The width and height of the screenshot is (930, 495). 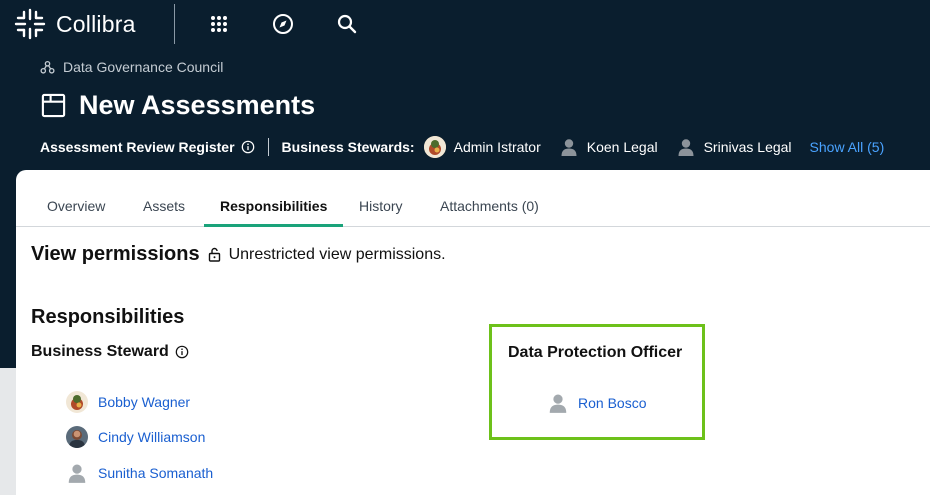 What do you see at coordinates (115, 254) in the screenshot?
I see `view-permissions-title: View permissions` at bounding box center [115, 254].